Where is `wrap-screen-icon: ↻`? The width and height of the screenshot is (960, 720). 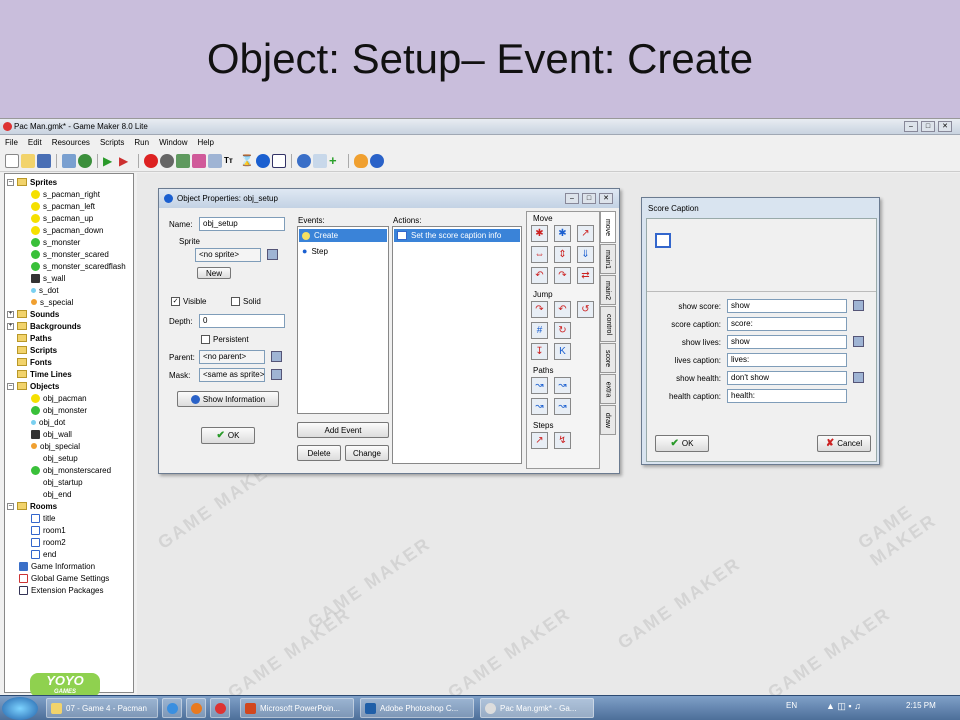
wrap-screen-icon: ↻ is located at coordinates (562, 330).